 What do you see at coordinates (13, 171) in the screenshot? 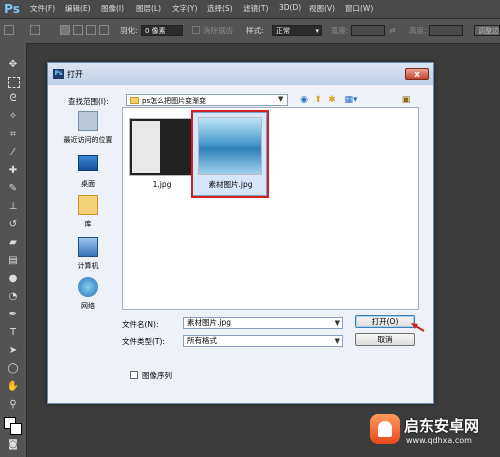
I see `healing-brush-tool-icon: ✚` at bounding box center [13, 171].